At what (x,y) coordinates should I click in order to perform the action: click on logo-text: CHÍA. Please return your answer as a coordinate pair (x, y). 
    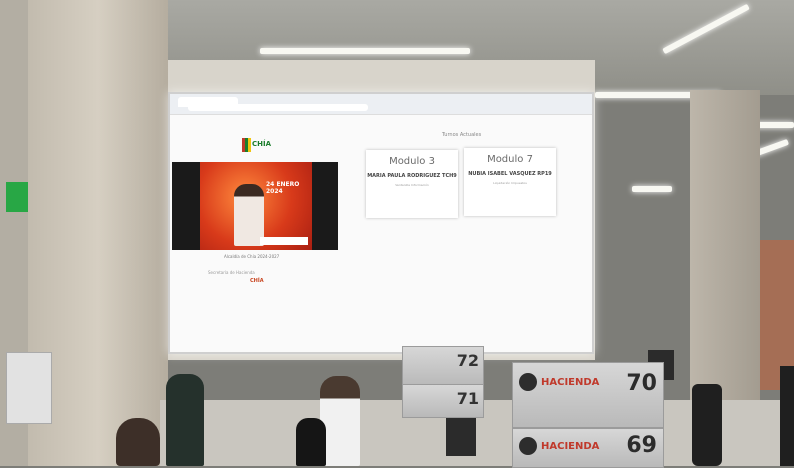
    Looking at the image, I should click on (262, 144).